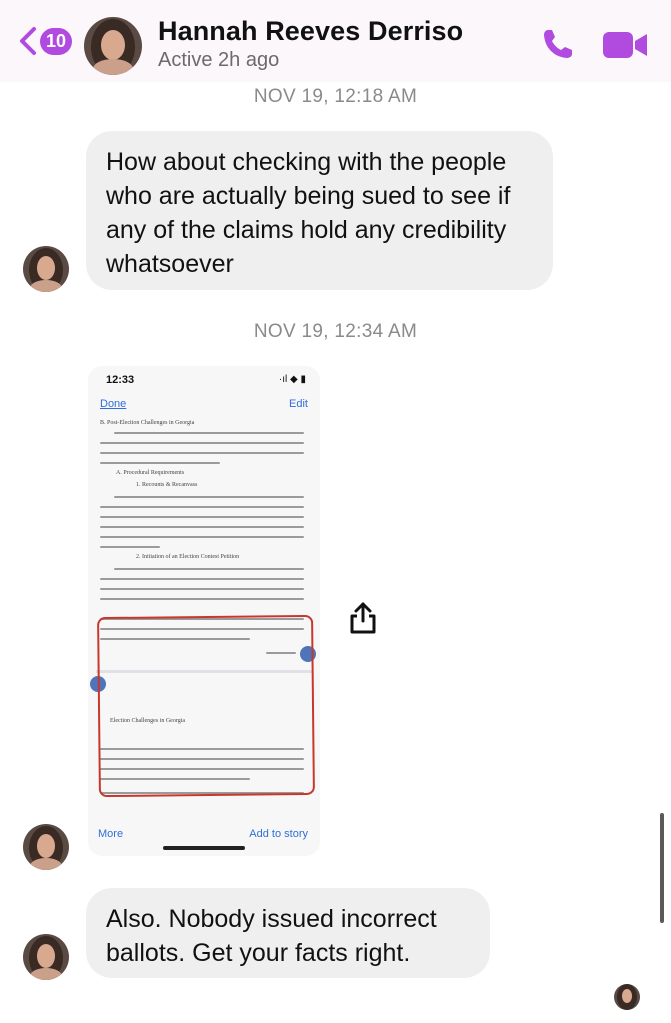 Image resolution: width=671 pixels, height=1023 pixels. What do you see at coordinates (219, 60) in the screenshot?
I see `contact-status: Active 2h ago` at bounding box center [219, 60].